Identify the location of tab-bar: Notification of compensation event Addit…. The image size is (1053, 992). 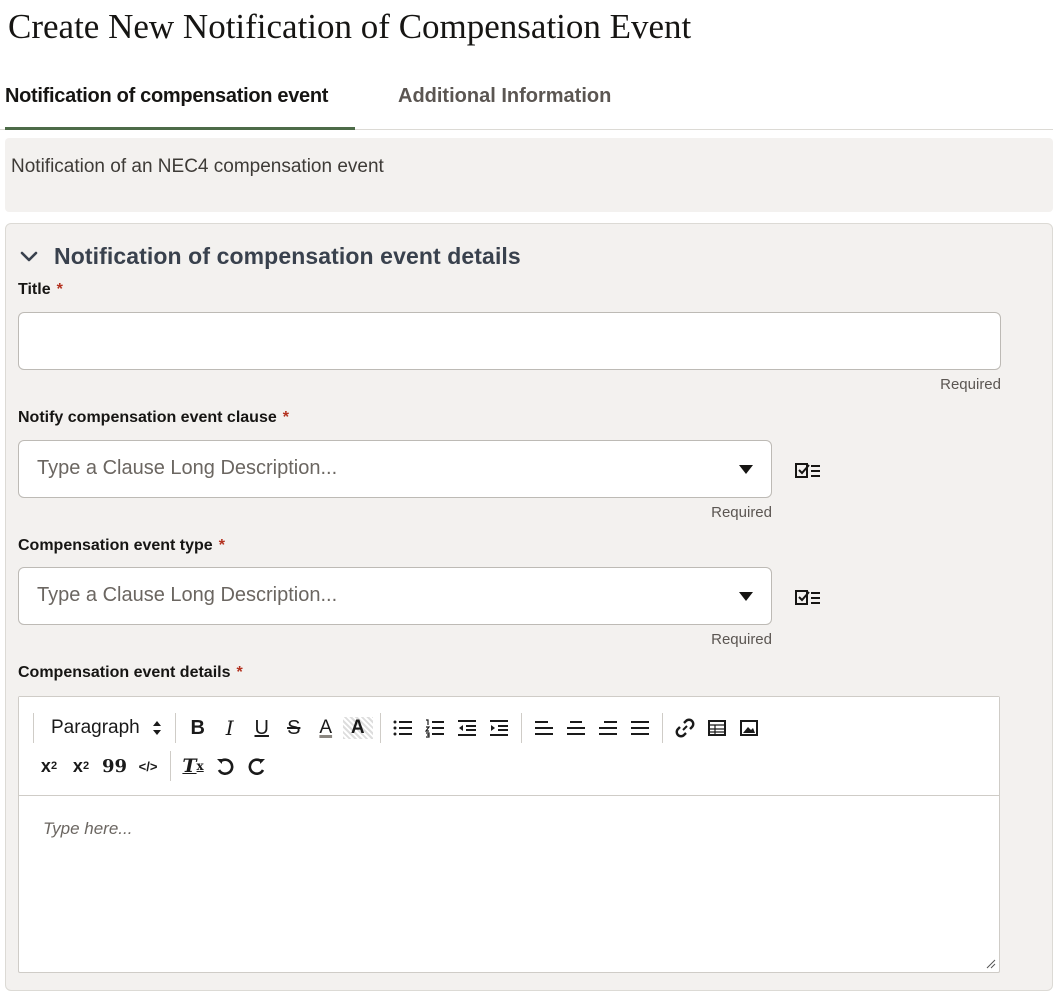
(526, 103).